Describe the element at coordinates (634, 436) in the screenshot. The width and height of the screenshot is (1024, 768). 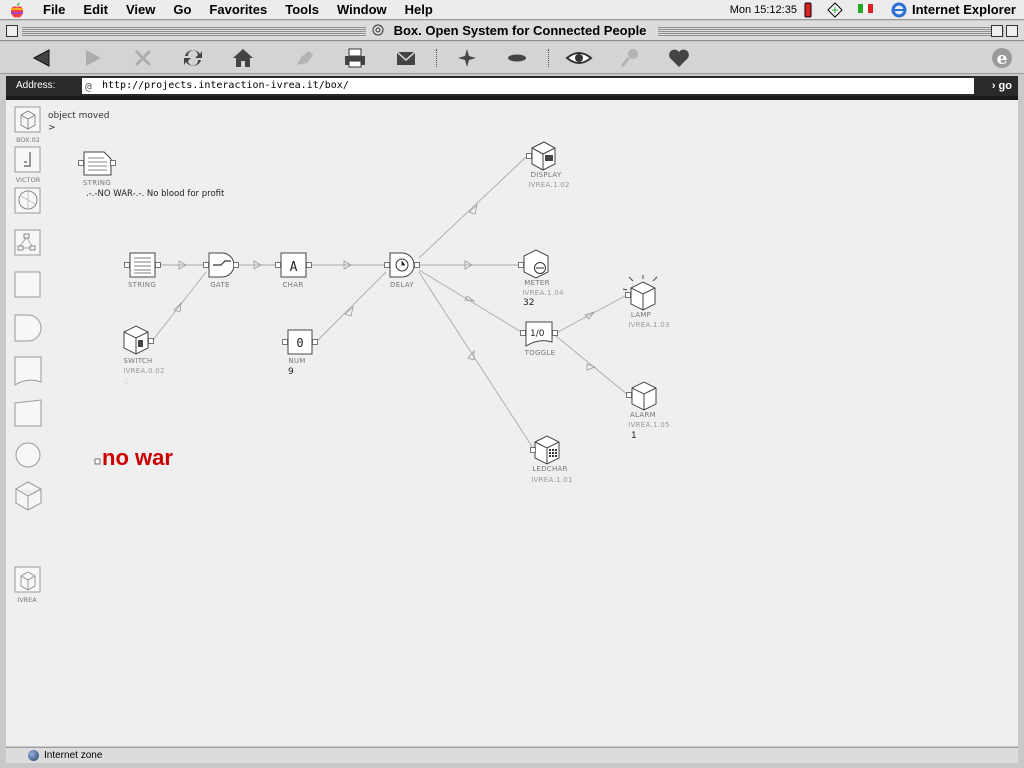
I see `node-value: 1` at that location.